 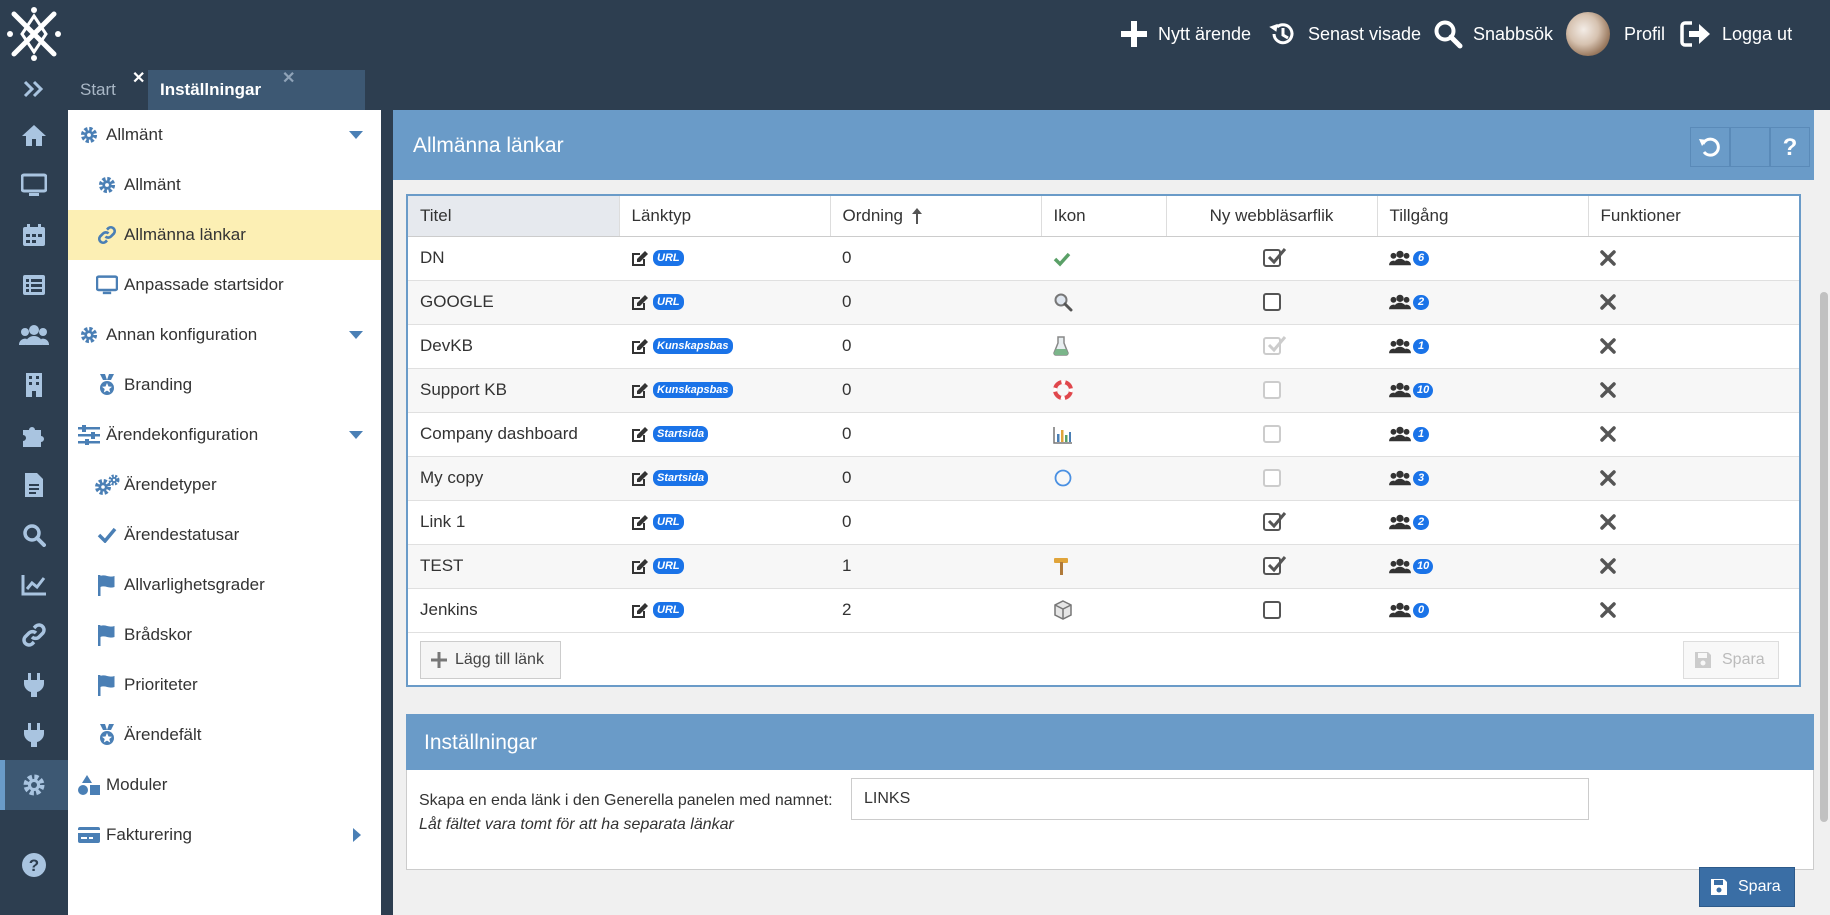 What do you see at coordinates (1513, 33) in the screenshot?
I see `quick-search-label: Snabbsök` at bounding box center [1513, 33].